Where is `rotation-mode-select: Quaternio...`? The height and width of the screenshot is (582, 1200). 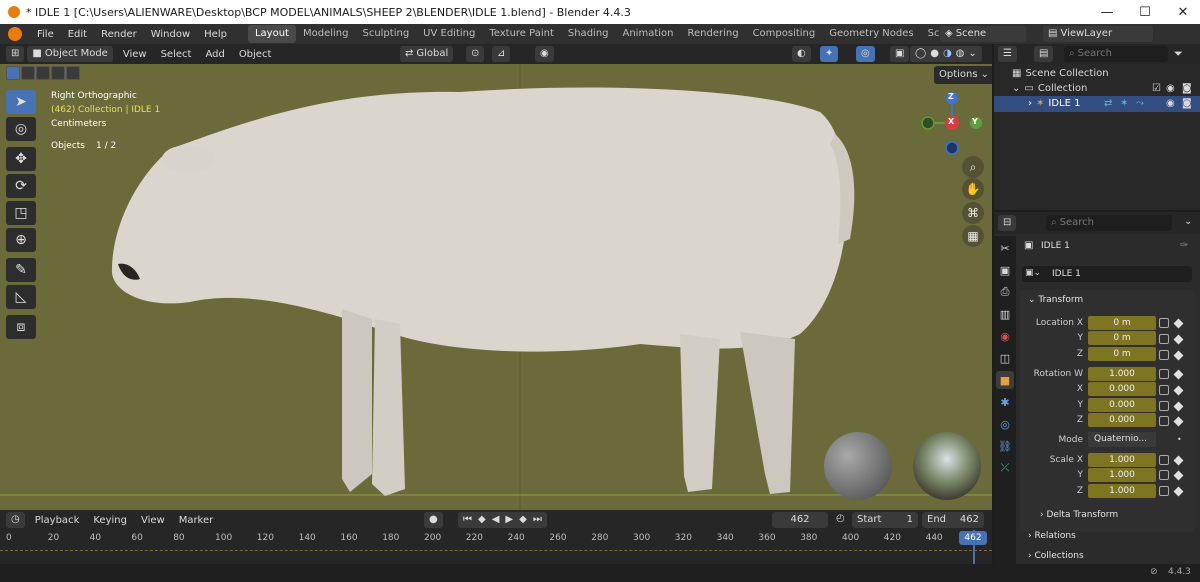
rotation-mode-select: Quaternio... is located at coordinates (1122, 439).